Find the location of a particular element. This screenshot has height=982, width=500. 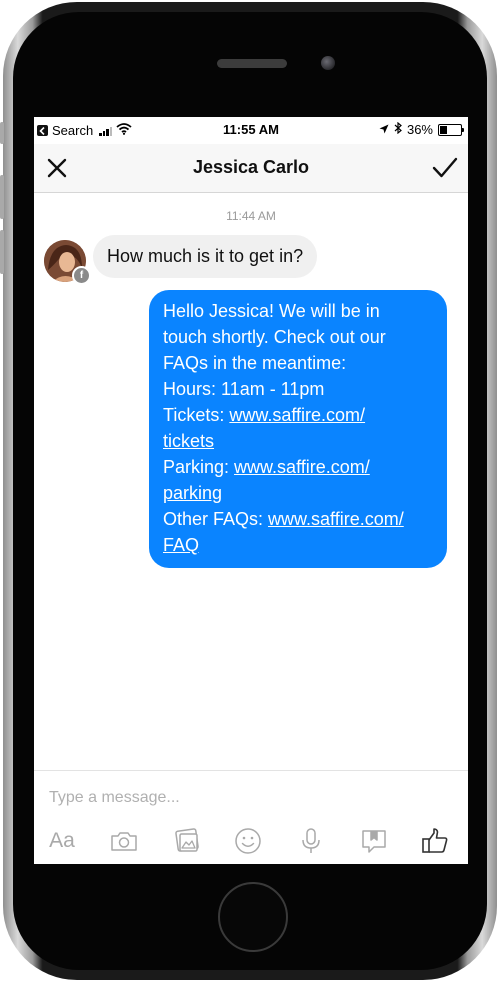

status-bar: Search 11:55 AM 36% is located at coordinates (251, 130).